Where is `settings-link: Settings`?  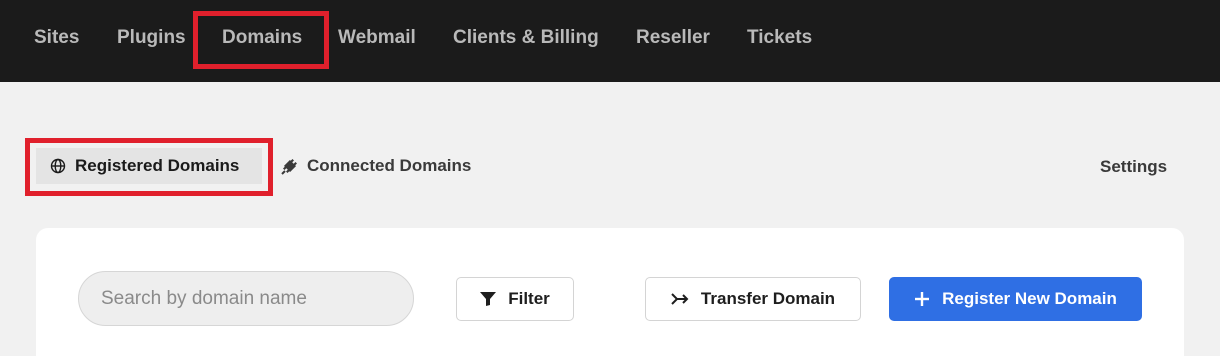
settings-link: Settings is located at coordinates (1133, 167).